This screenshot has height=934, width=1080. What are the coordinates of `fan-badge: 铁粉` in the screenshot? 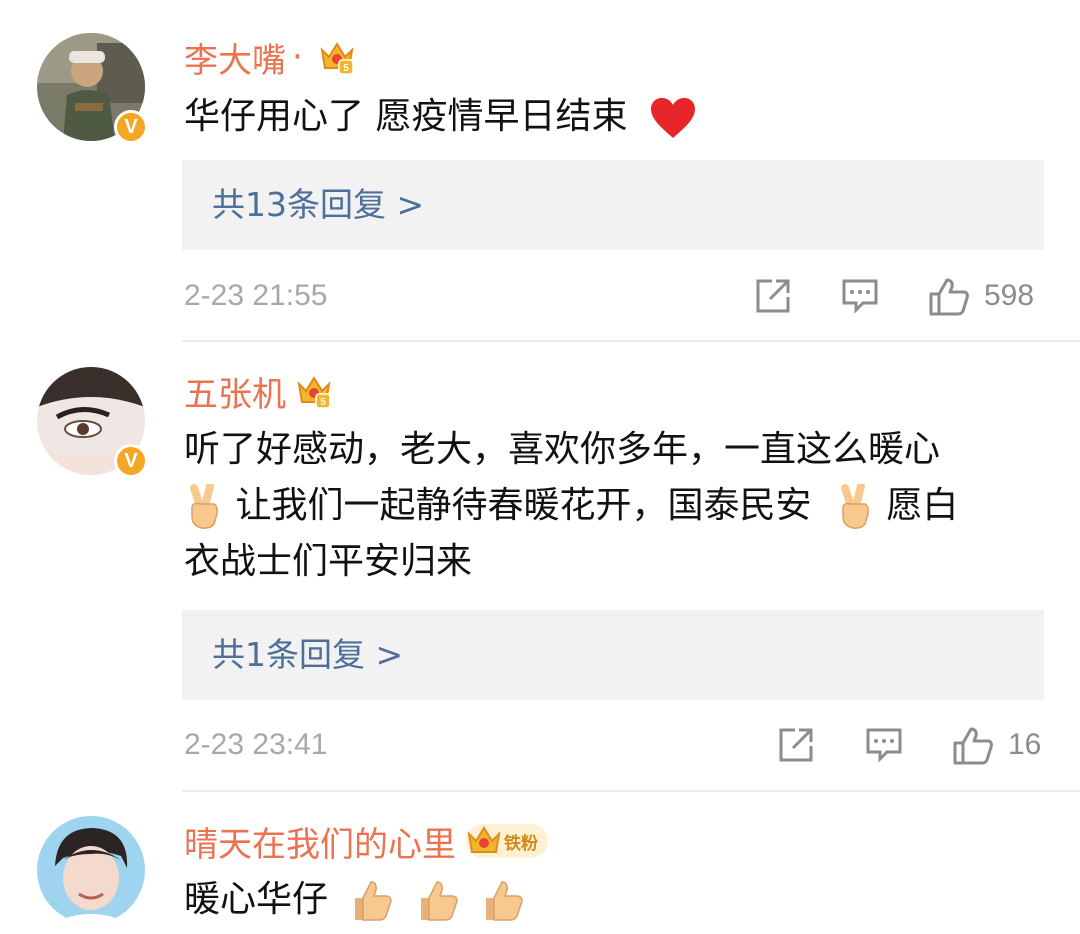 It's located at (507, 841).